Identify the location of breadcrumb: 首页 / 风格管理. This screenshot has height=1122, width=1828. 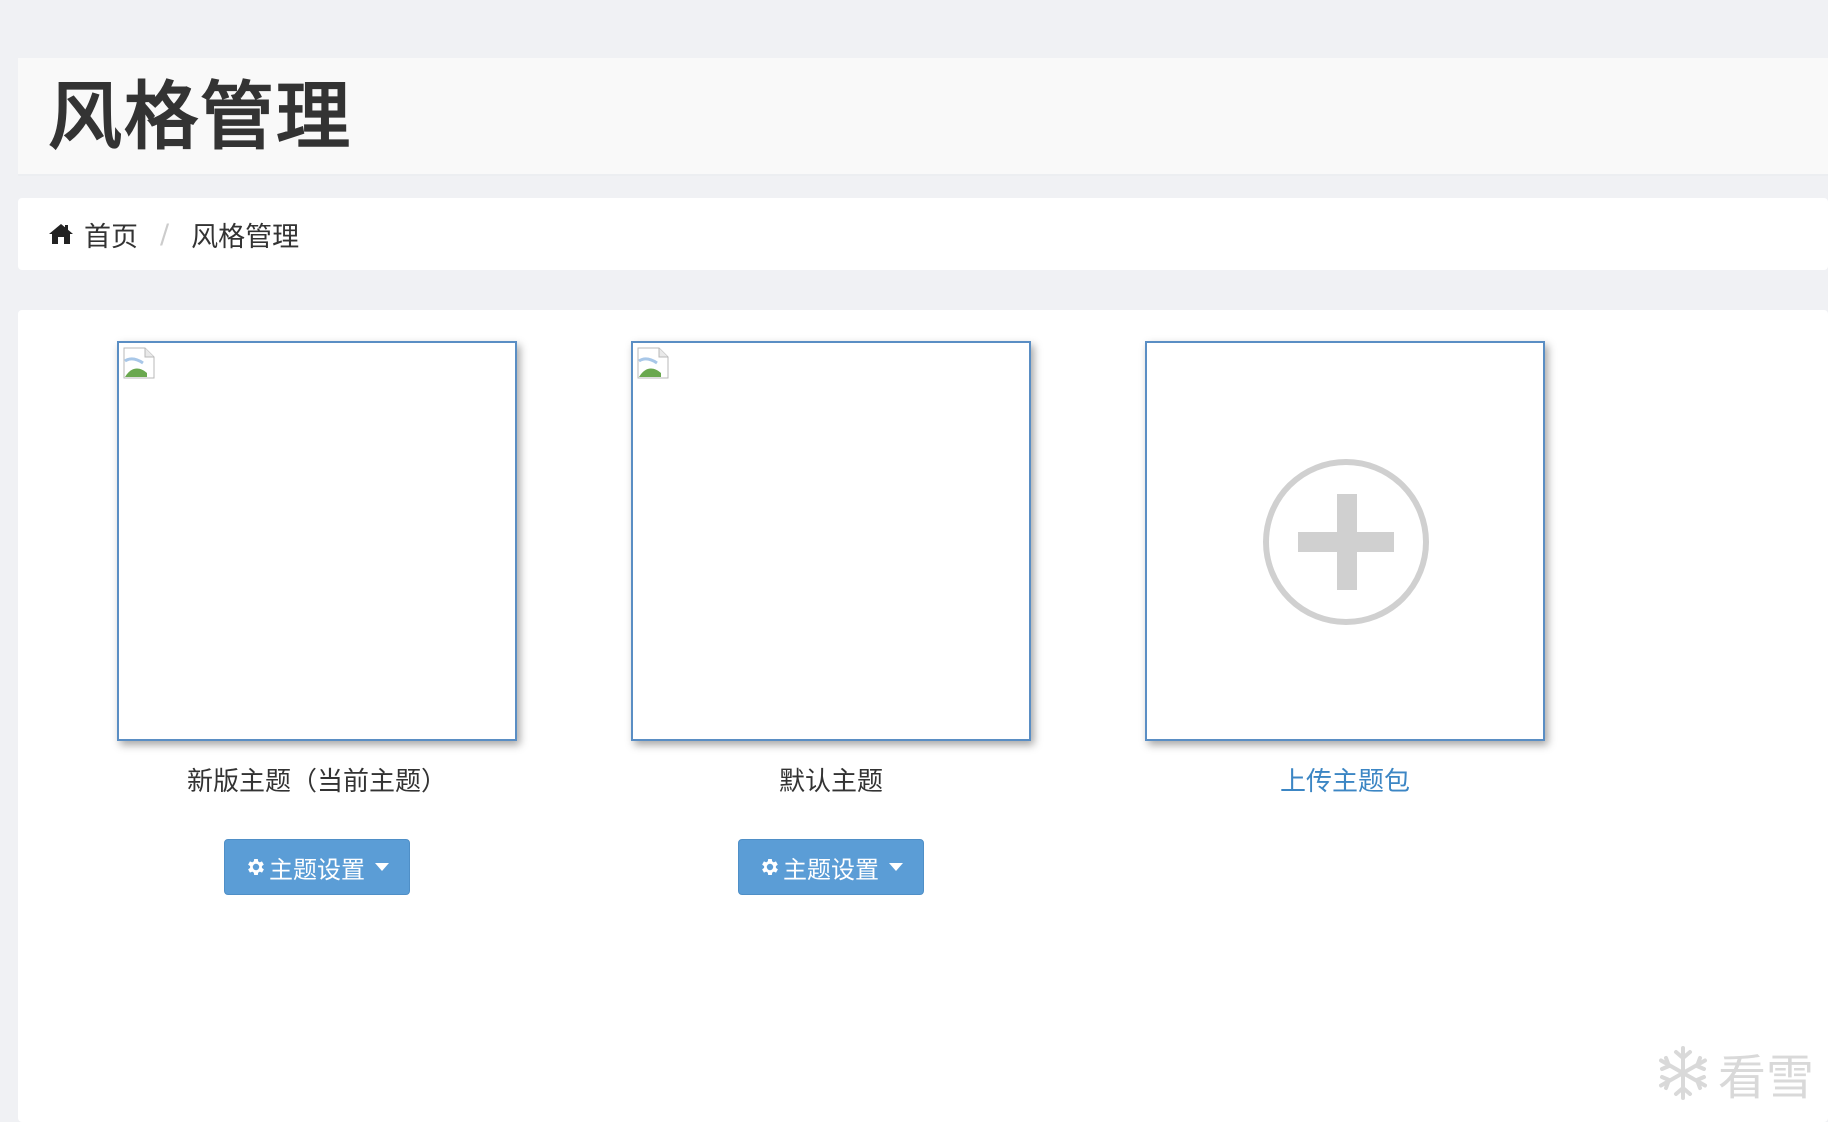
(923, 234).